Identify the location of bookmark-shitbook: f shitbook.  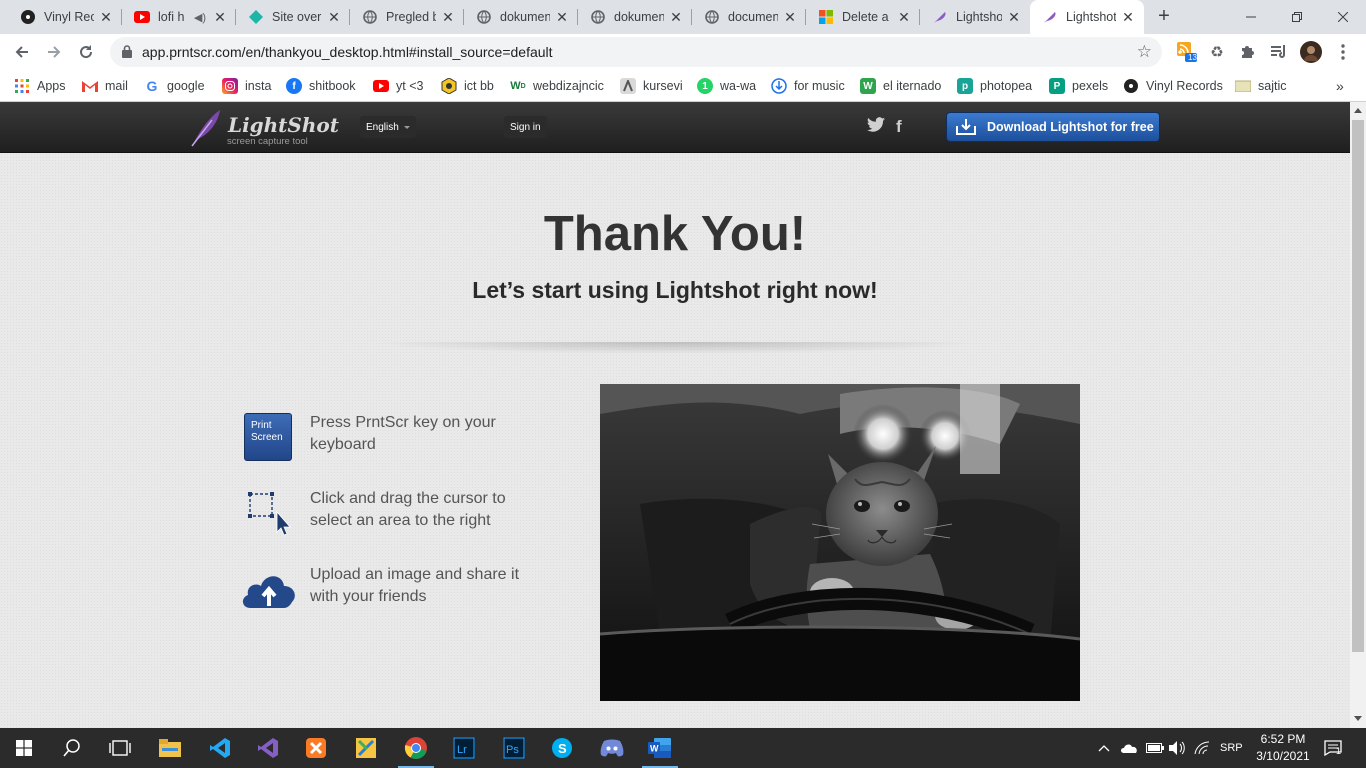
(321, 86).